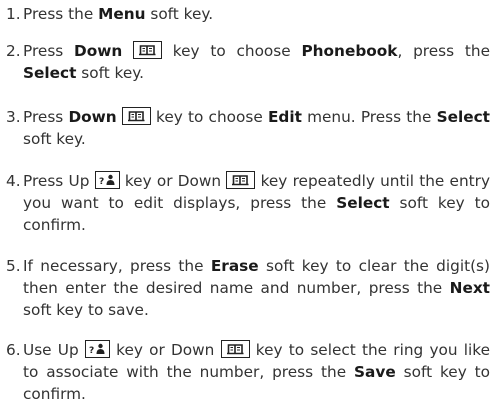 The image size is (493, 420). Describe the element at coordinates (234, 266) in the screenshot. I see `erase-softkey-label: Erase` at that location.